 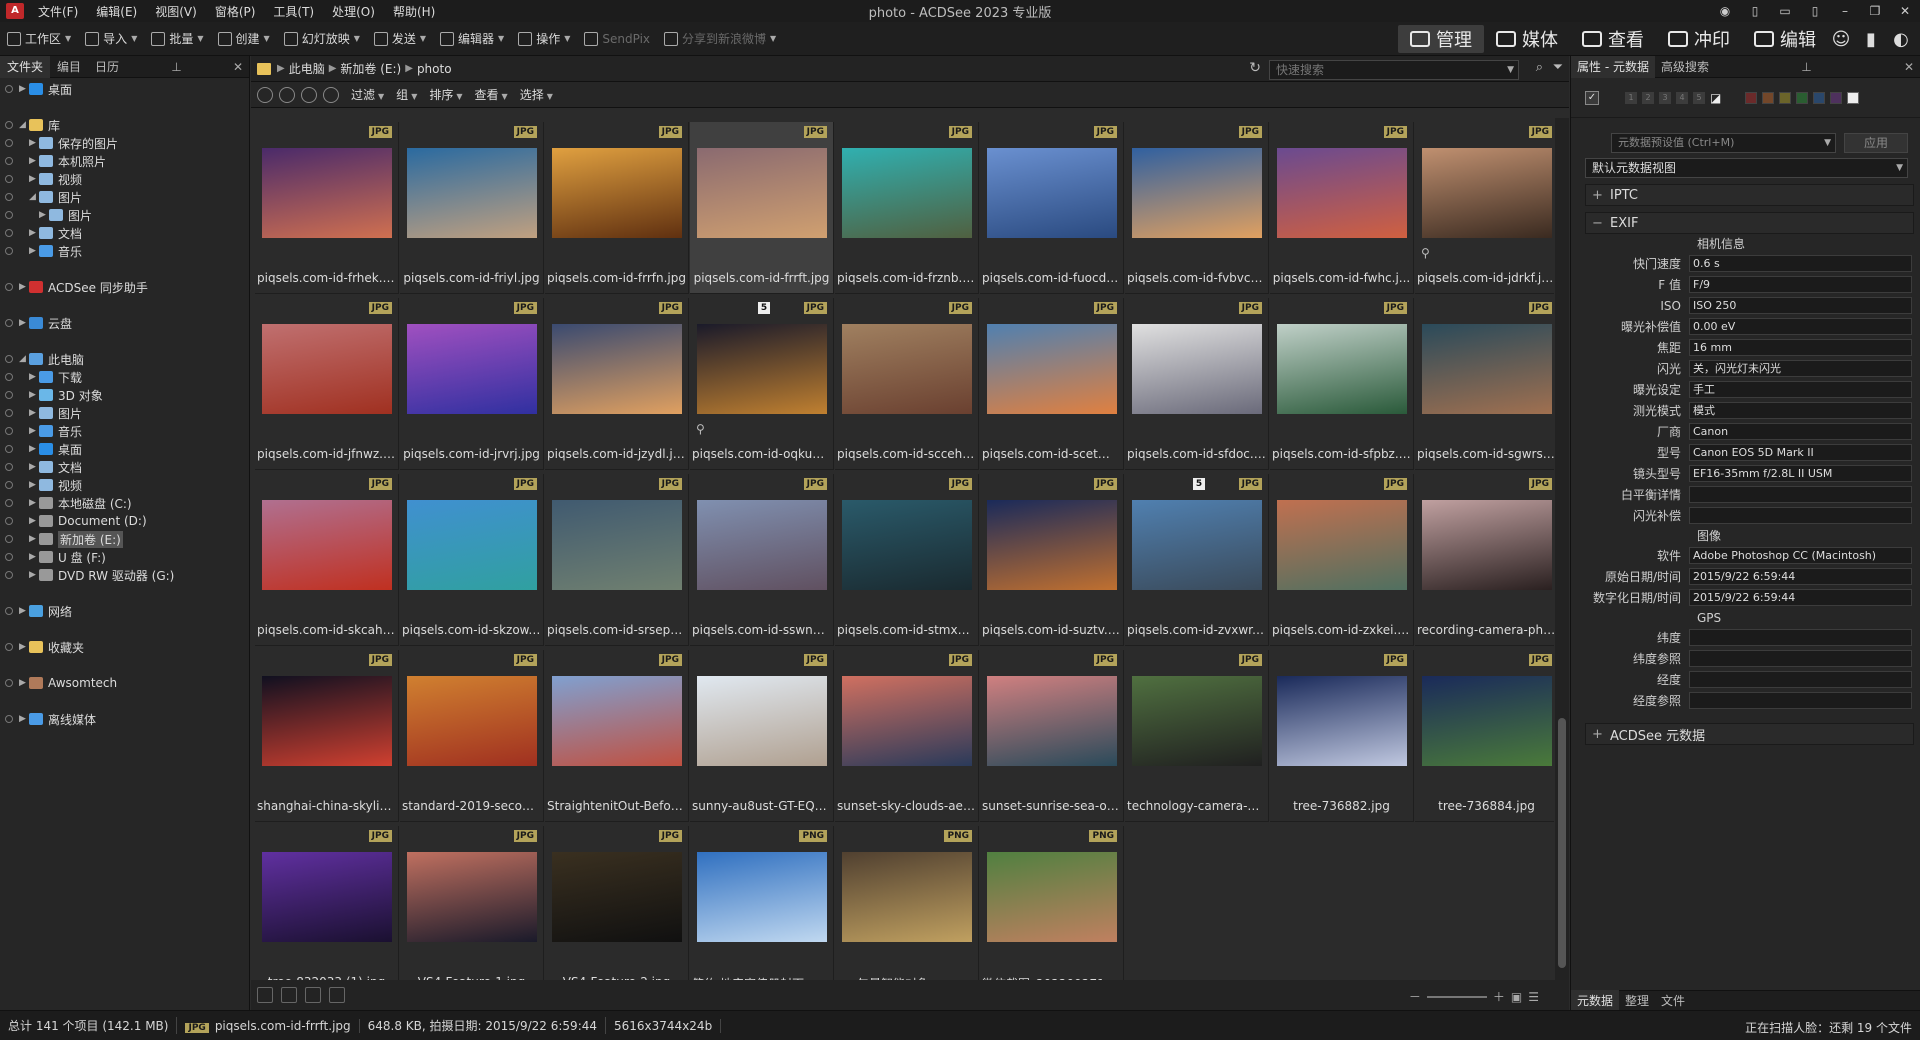 I want to click on thumbnail-item: JPG tree-736884.jpg, so click(x=1484, y=736).